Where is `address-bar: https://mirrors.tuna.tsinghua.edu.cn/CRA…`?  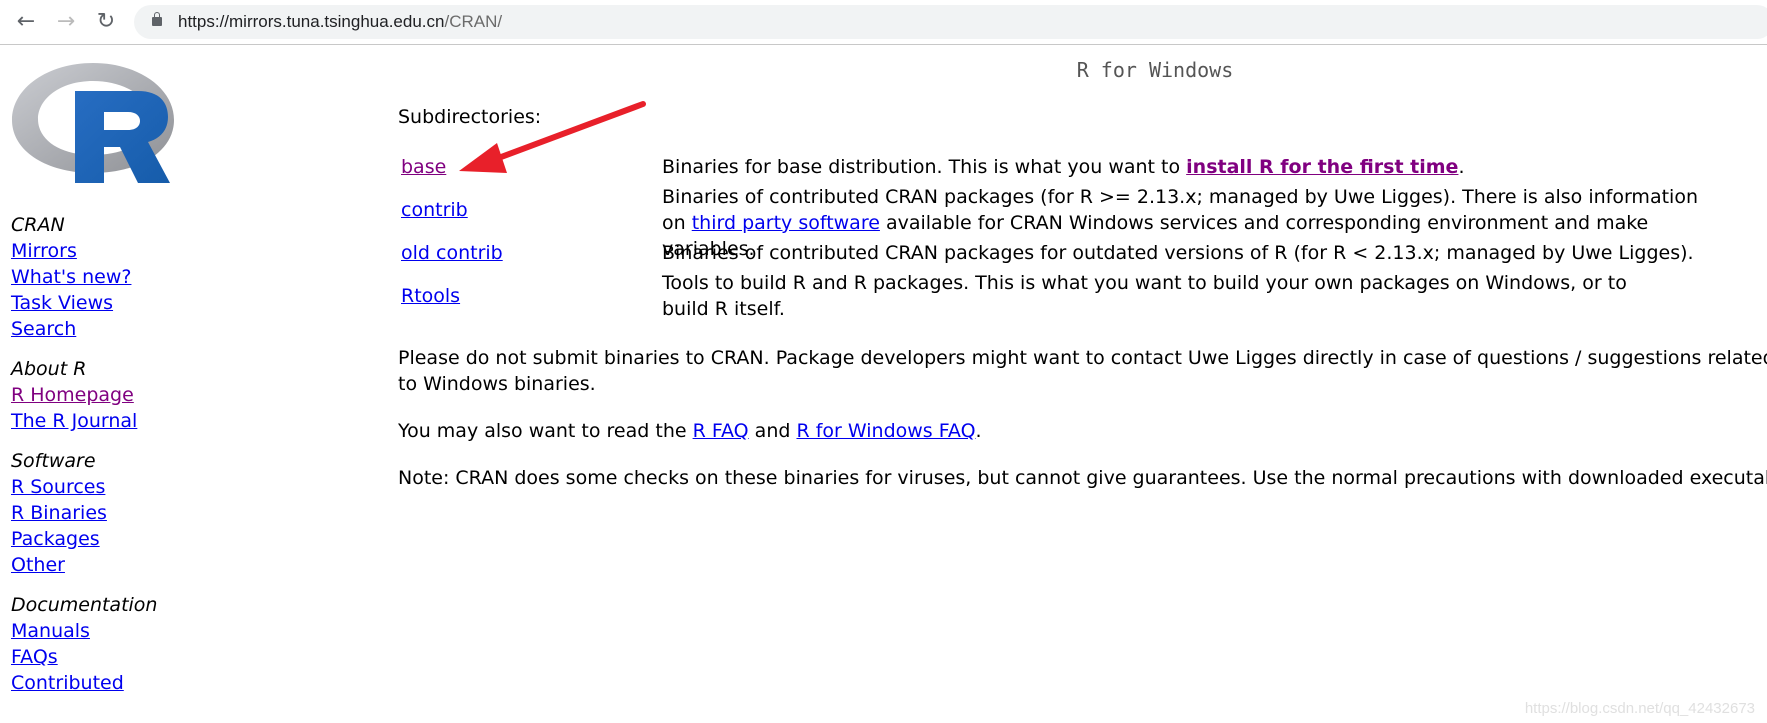
address-bar: https://mirrors.tuna.tsinghua.edu.cn/CRA… is located at coordinates (950, 22).